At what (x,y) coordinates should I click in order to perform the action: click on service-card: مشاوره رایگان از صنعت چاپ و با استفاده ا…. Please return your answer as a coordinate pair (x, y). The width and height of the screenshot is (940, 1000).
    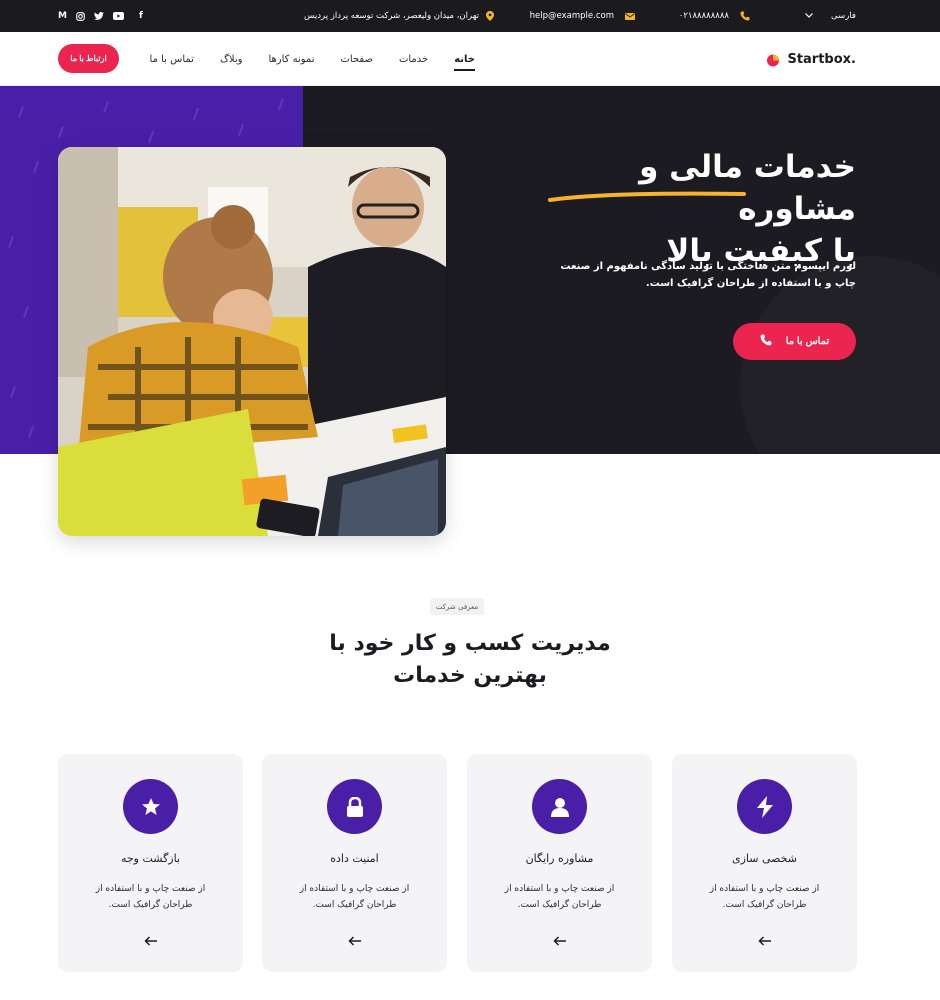
    Looking at the image, I should click on (559, 863).